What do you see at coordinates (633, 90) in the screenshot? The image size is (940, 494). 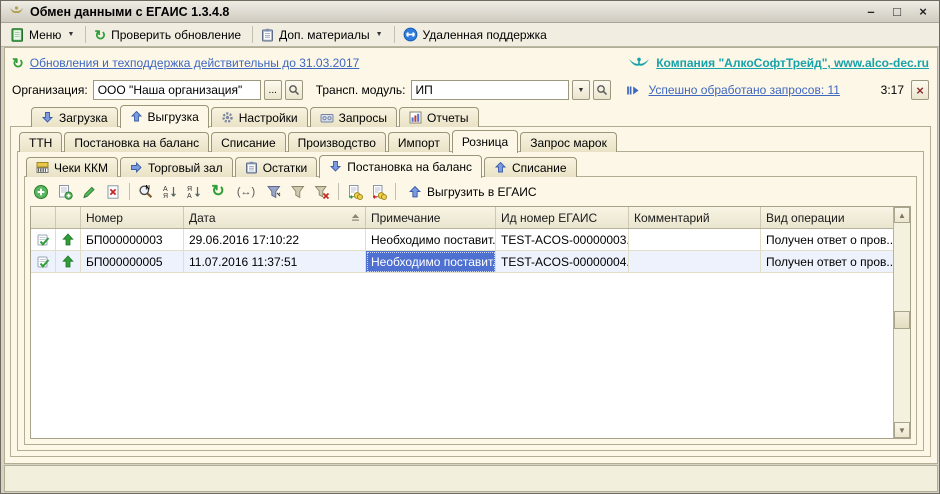 I see `play-pause-icon` at bounding box center [633, 90].